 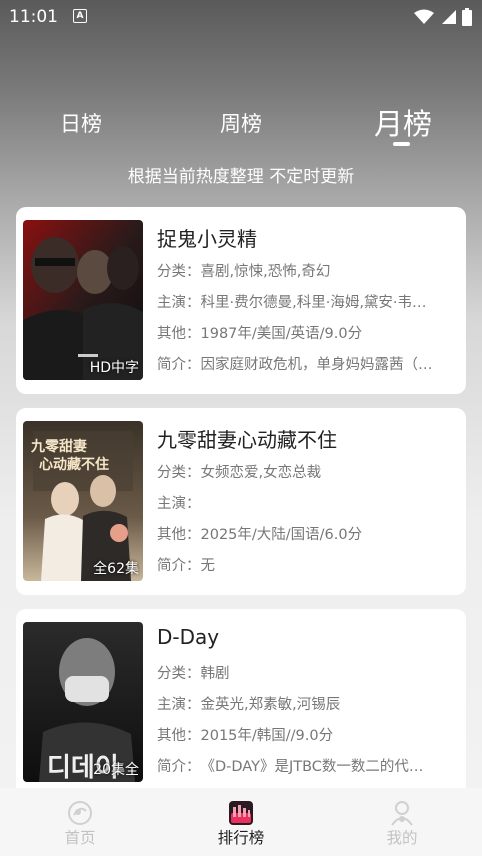 I want to click on cast-value: 金英光,郑素敏,河锡辰, so click(x=270, y=705).